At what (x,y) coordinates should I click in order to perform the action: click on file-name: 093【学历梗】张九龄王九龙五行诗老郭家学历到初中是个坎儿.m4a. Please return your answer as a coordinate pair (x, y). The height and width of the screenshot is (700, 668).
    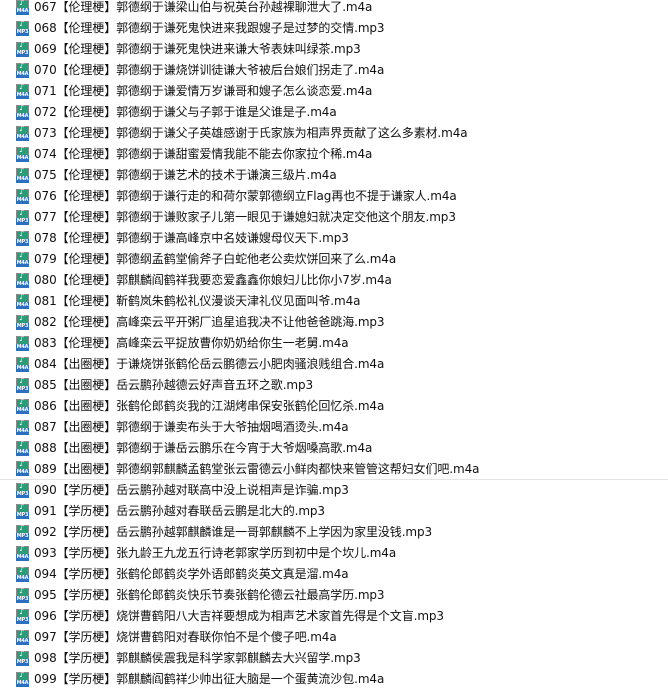
    Looking at the image, I should click on (215, 553).